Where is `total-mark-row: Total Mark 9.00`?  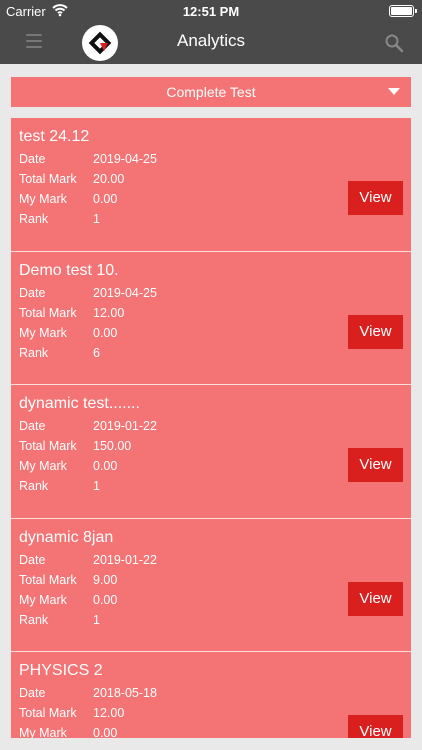 total-mark-row: Total Mark 9.00 is located at coordinates (68, 580).